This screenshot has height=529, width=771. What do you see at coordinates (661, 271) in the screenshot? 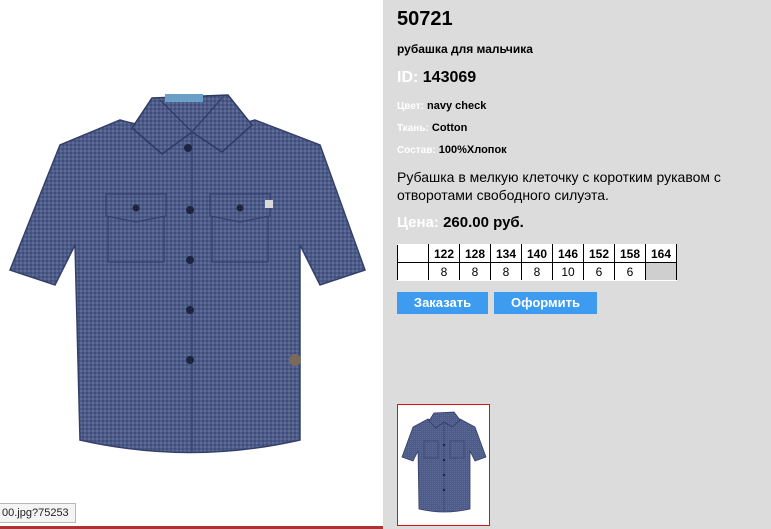
I see `size-quantity-cell-unavailable` at bounding box center [661, 271].